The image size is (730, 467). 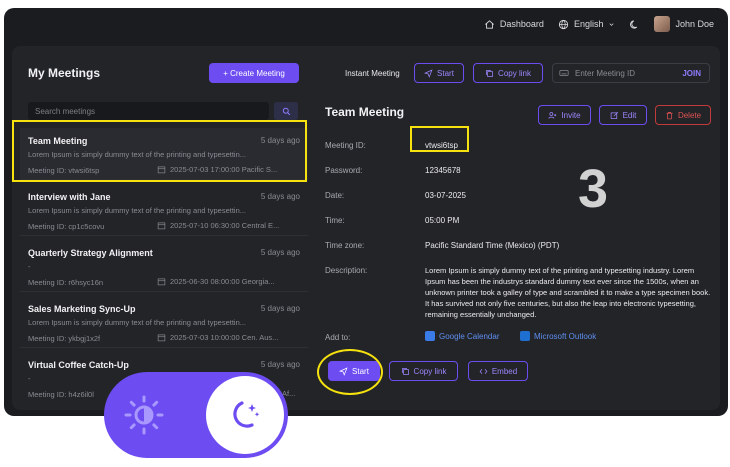 What do you see at coordinates (564, 73) in the screenshot?
I see `keyboard-icon` at bounding box center [564, 73].